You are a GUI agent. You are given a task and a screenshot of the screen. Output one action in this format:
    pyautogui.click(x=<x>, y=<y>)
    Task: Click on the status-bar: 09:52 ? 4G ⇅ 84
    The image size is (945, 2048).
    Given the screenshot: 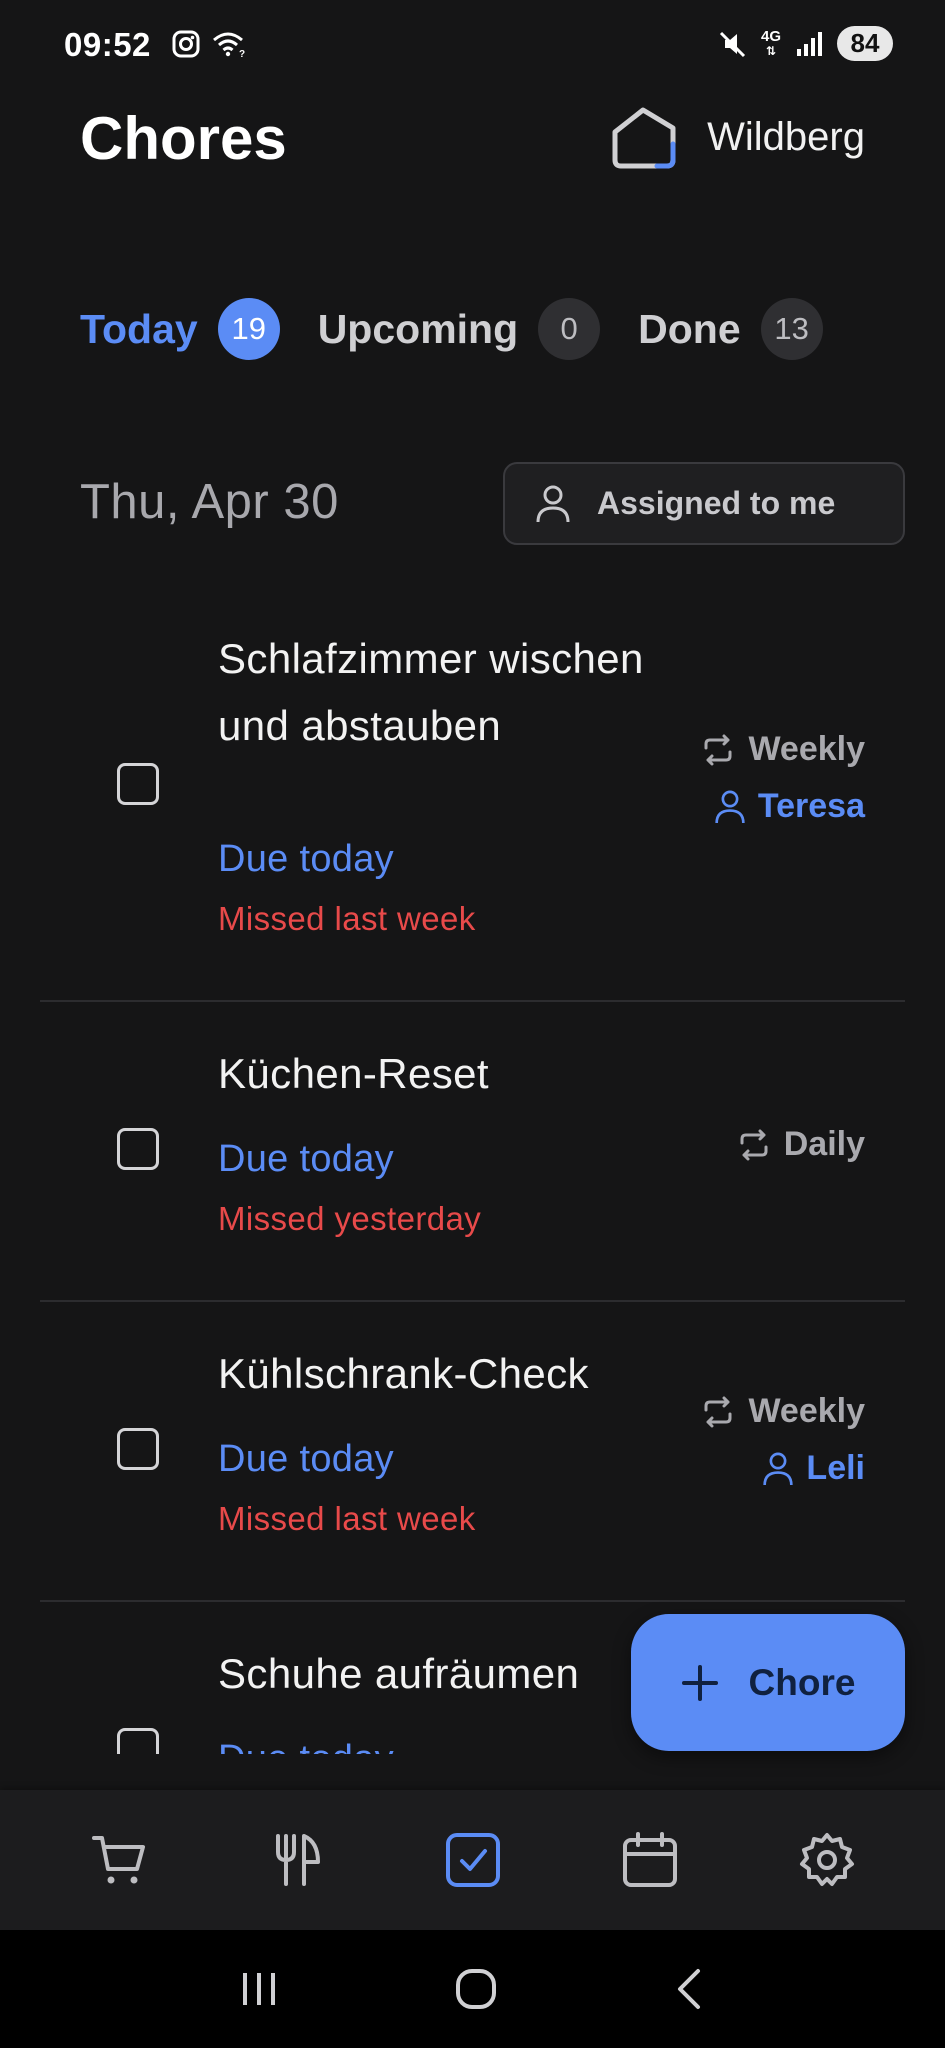 What is the action you would take?
    pyautogui.click(x=472, y=47)
    